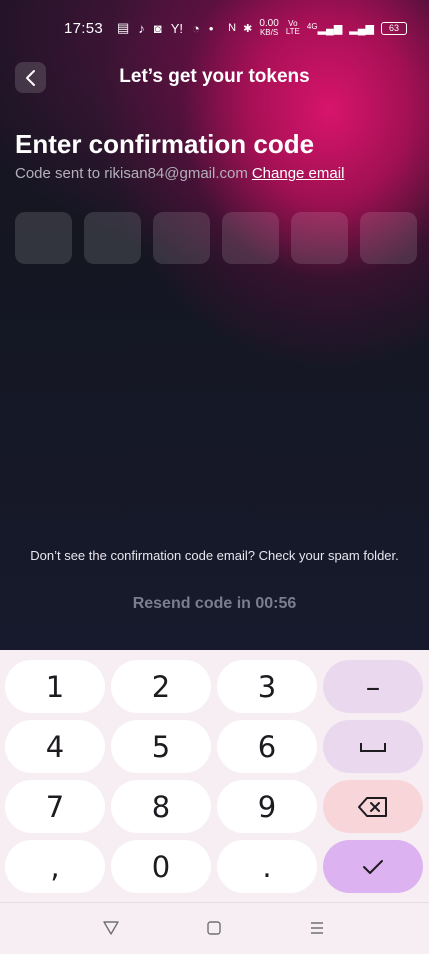 This screenshot has height=954, width=429. I want to click on confirm-key, so click(373, 866).